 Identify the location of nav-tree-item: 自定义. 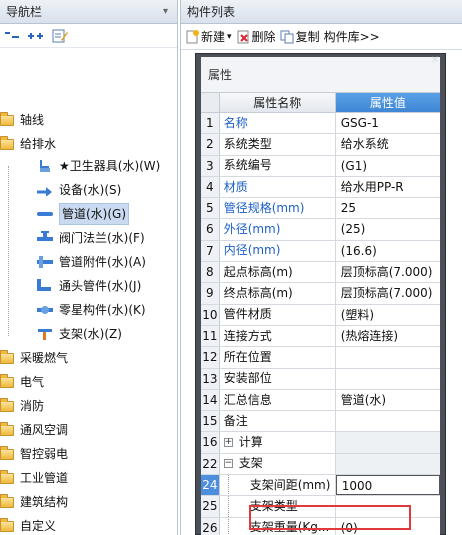
(28, 524).